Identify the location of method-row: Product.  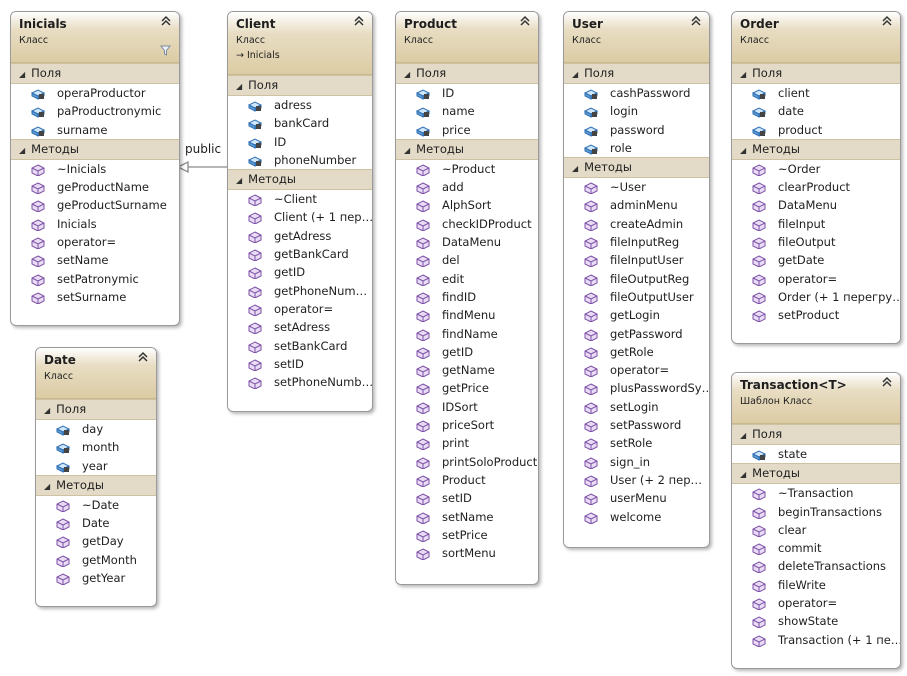
(467, 480).